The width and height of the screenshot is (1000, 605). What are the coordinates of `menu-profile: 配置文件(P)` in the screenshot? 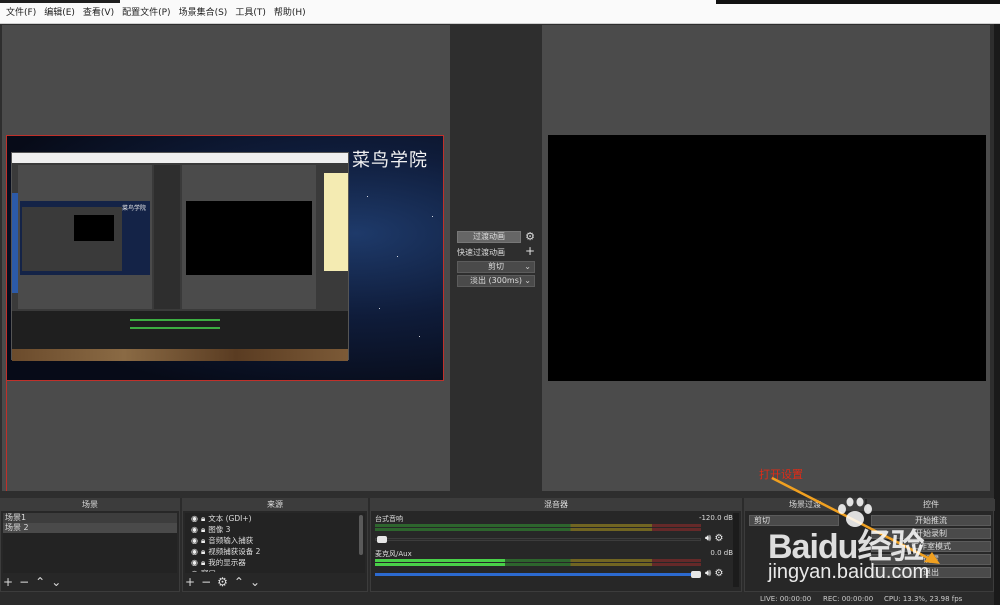 It's located at (146, 11).